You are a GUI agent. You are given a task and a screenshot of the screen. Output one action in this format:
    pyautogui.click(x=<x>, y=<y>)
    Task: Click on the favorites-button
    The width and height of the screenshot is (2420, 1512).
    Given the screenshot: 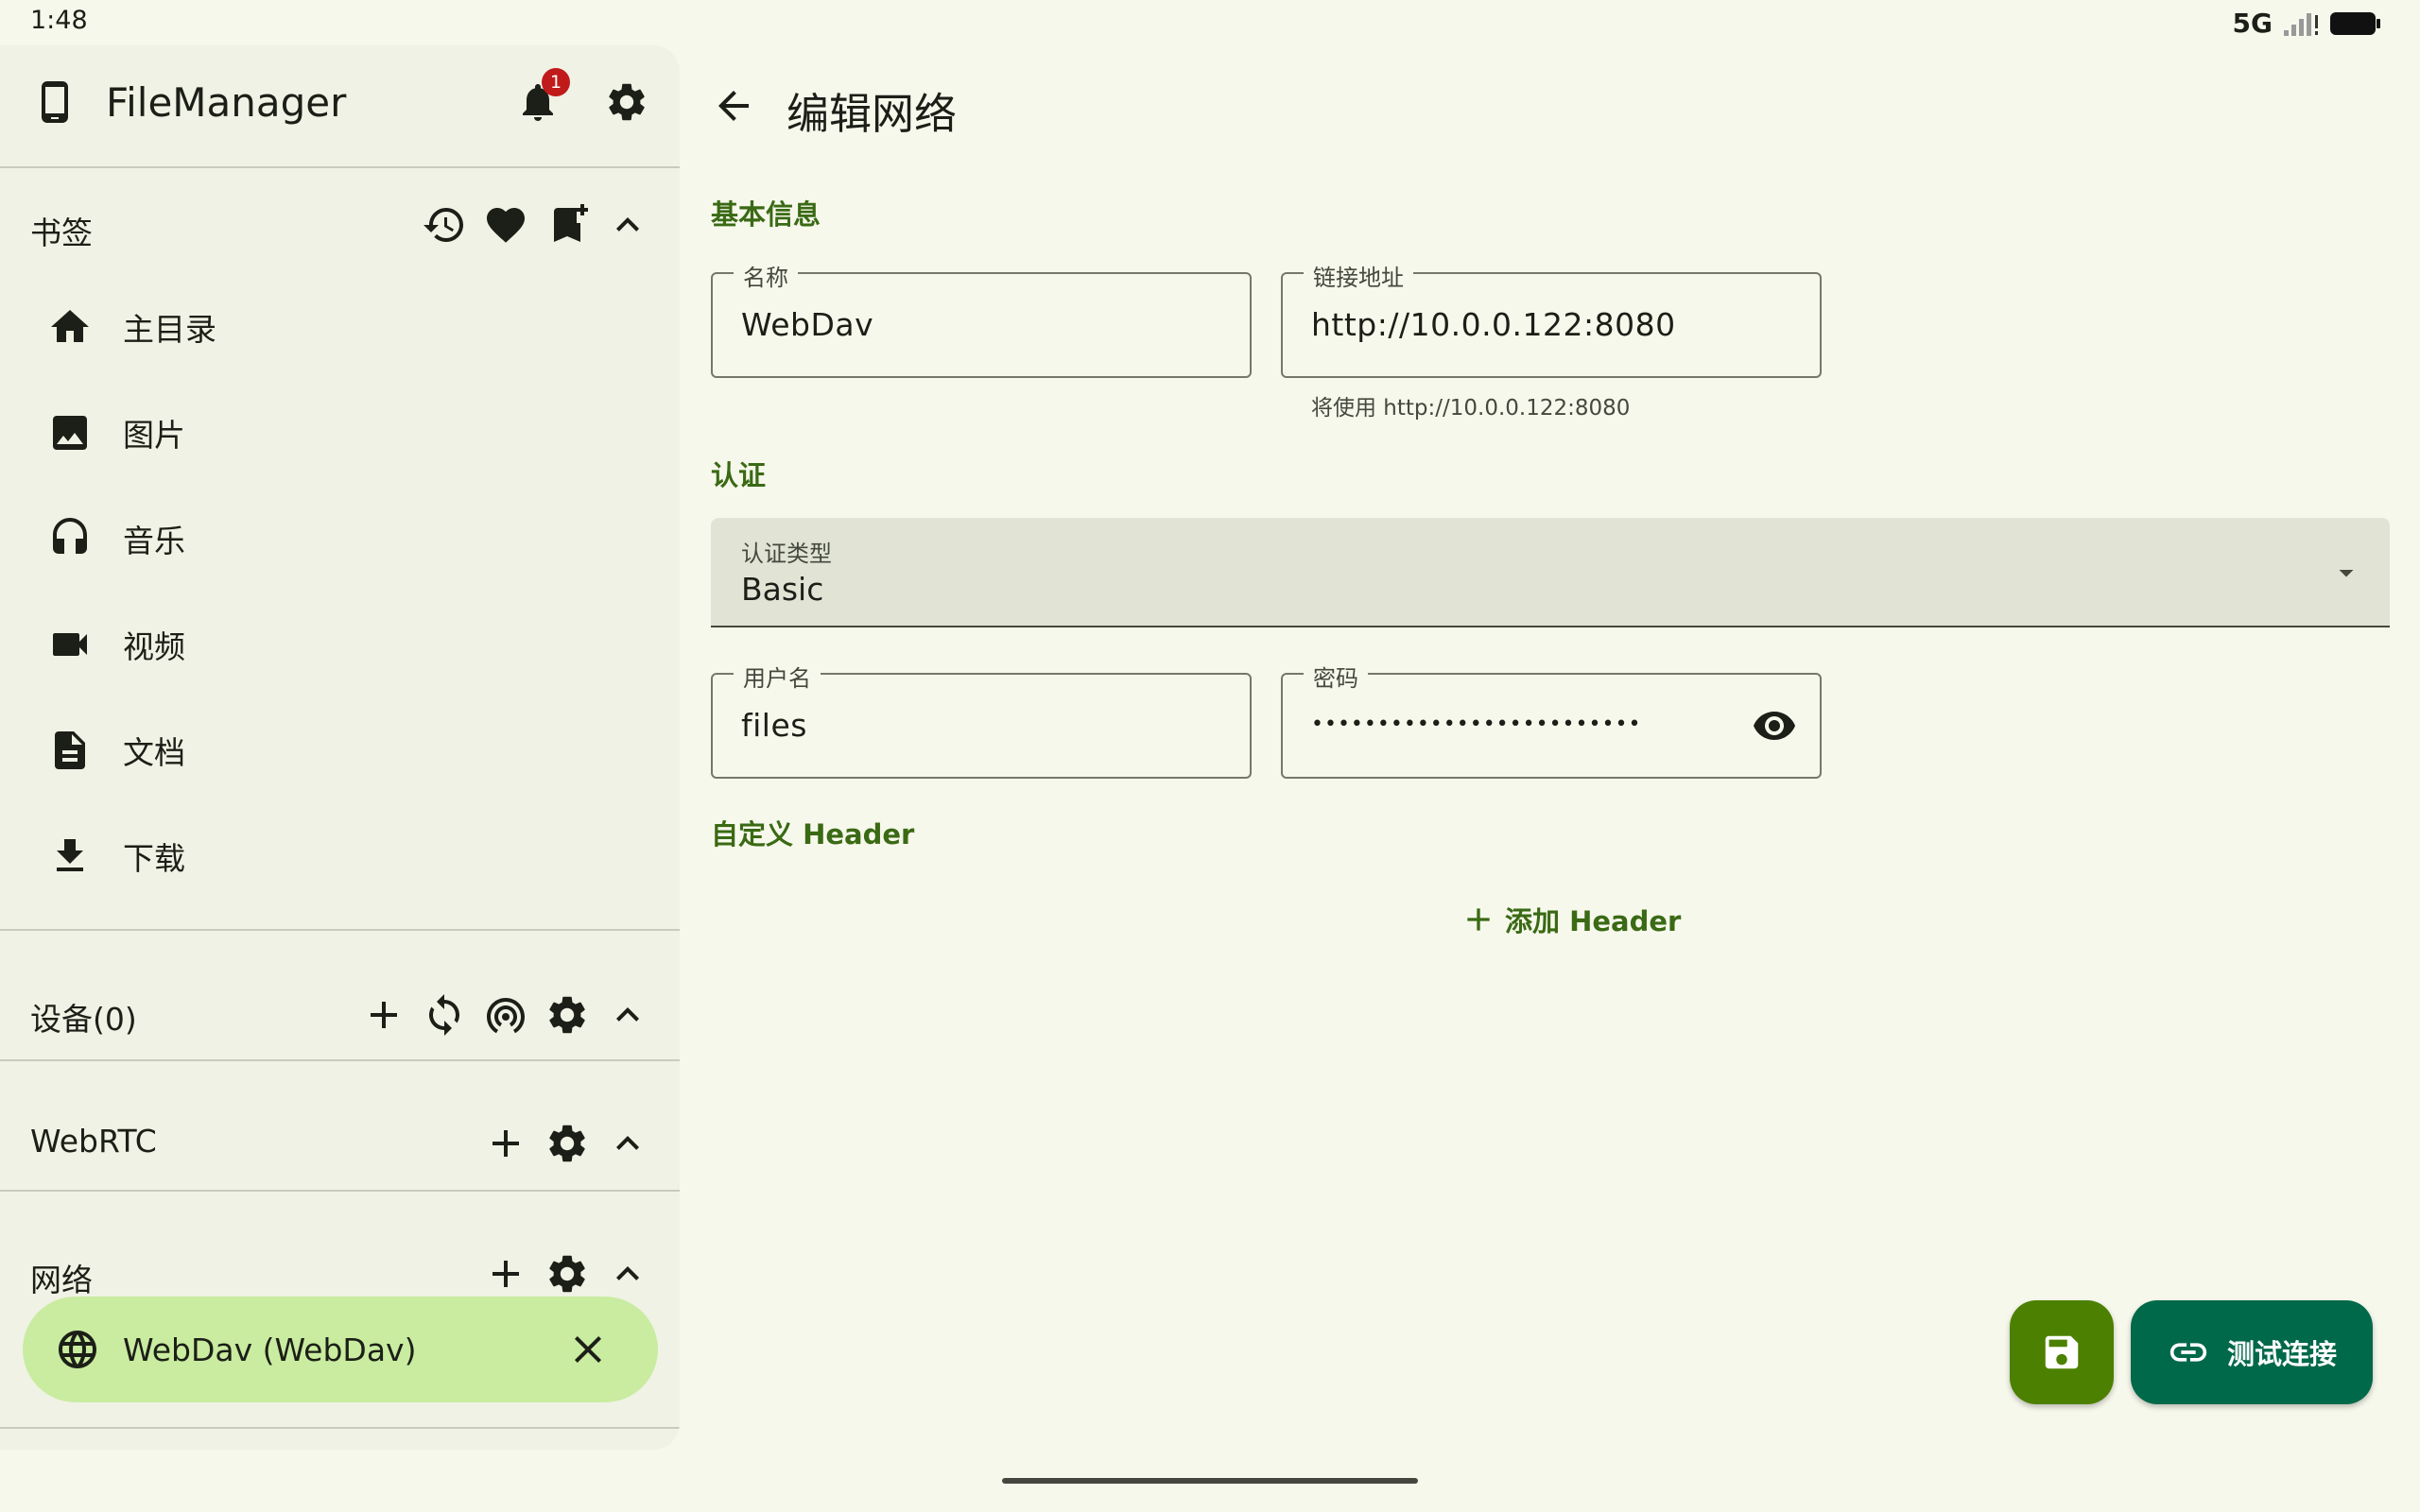 What is the action you would take?
    pyautogui.click(x=505, y=225)
    